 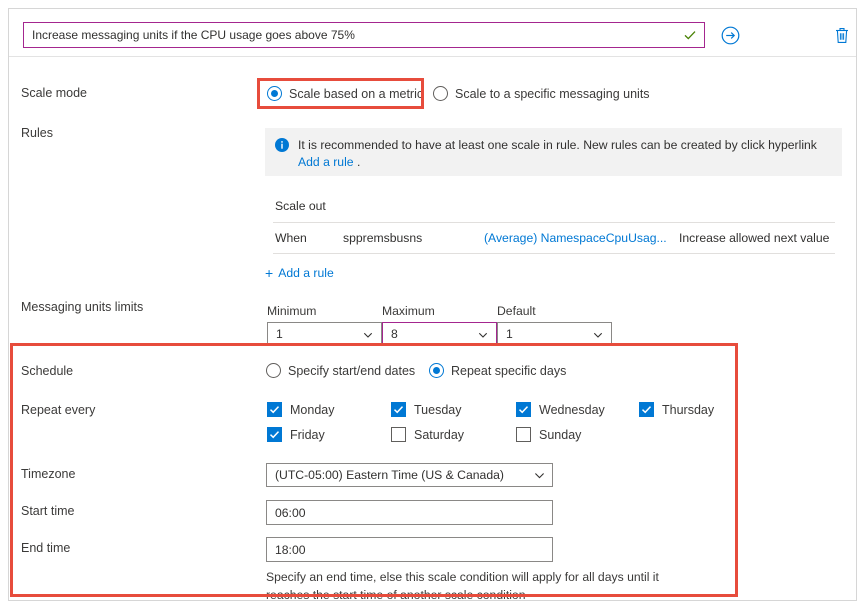 What do you see at coordinates (389, 475) in the screenshot?
I see `timezone-value: (UTC-05:00) Eastern Time (US & Canada)` at bounding box center [389, 475].